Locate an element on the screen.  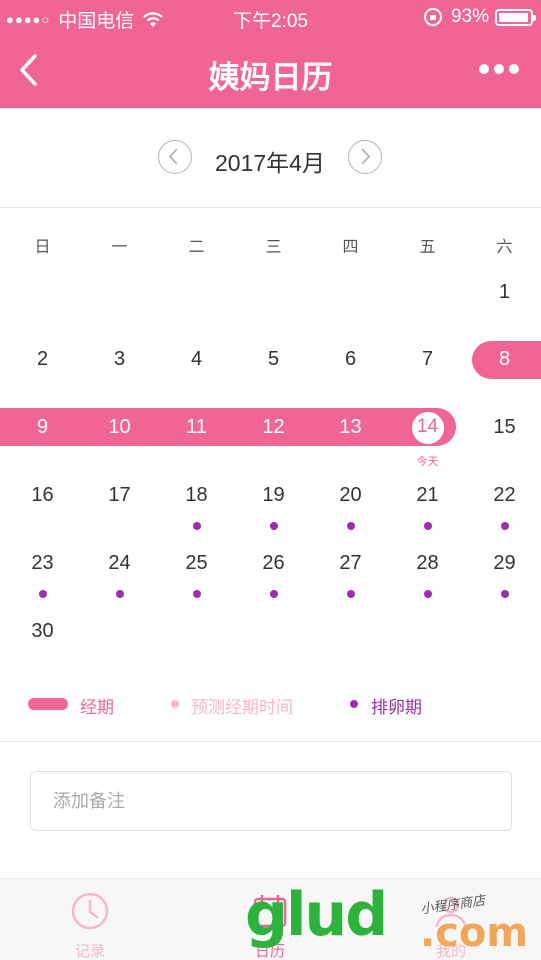
legend-predicted-dot is located at coordinates (175, 704).